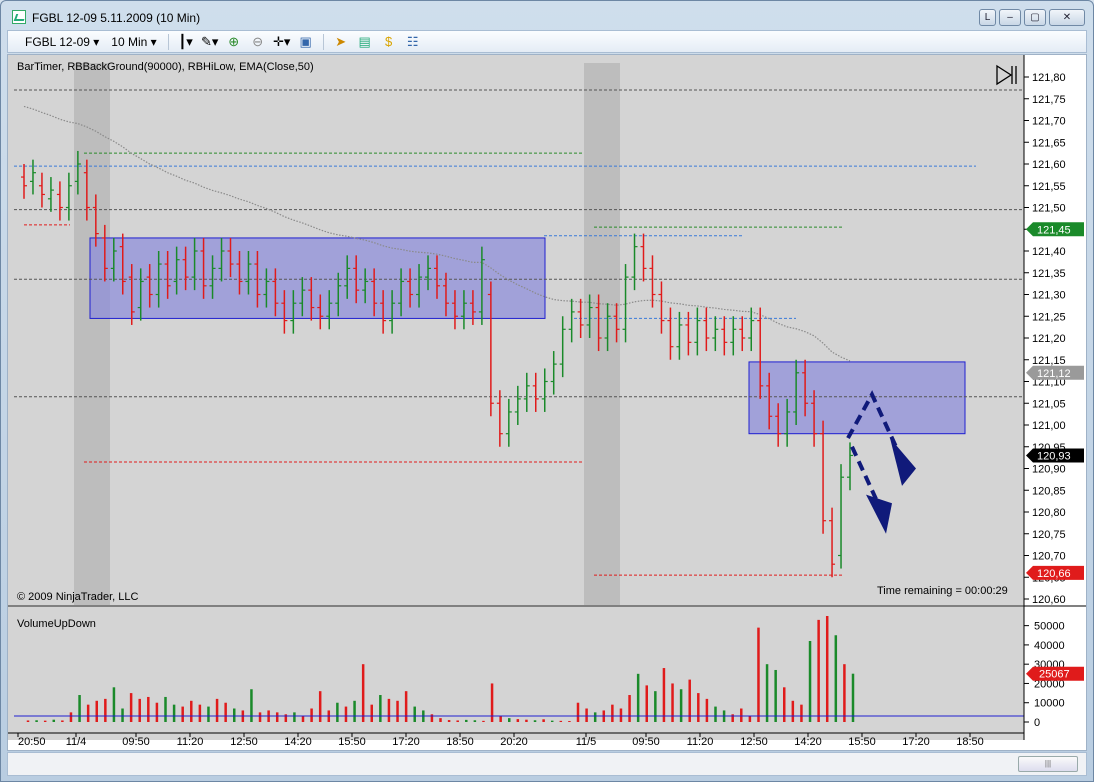 This screenshot has width=1094, height=782. I want to click on y-tick-label: 121,40, so click(1049, 252).